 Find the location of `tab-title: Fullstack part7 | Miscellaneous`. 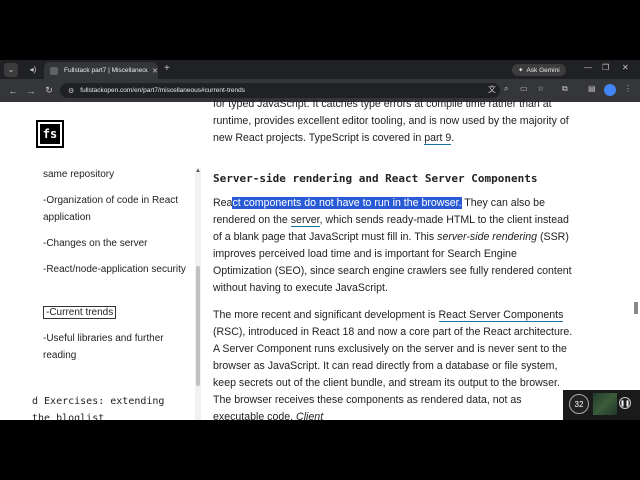

tab-title: Fullstack part7 | Miscellaneous is located at coordinates (106, 70).